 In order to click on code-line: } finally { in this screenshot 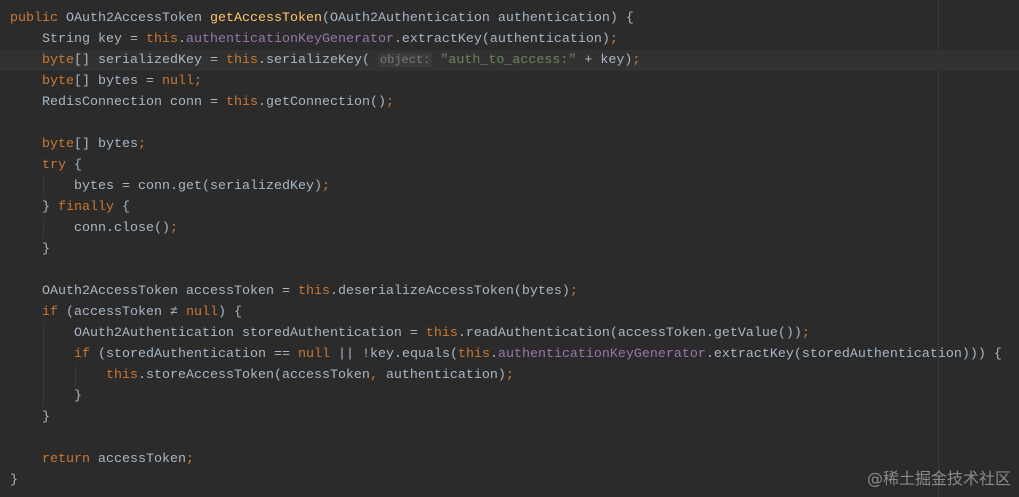, I will do `click(514, 207)`.